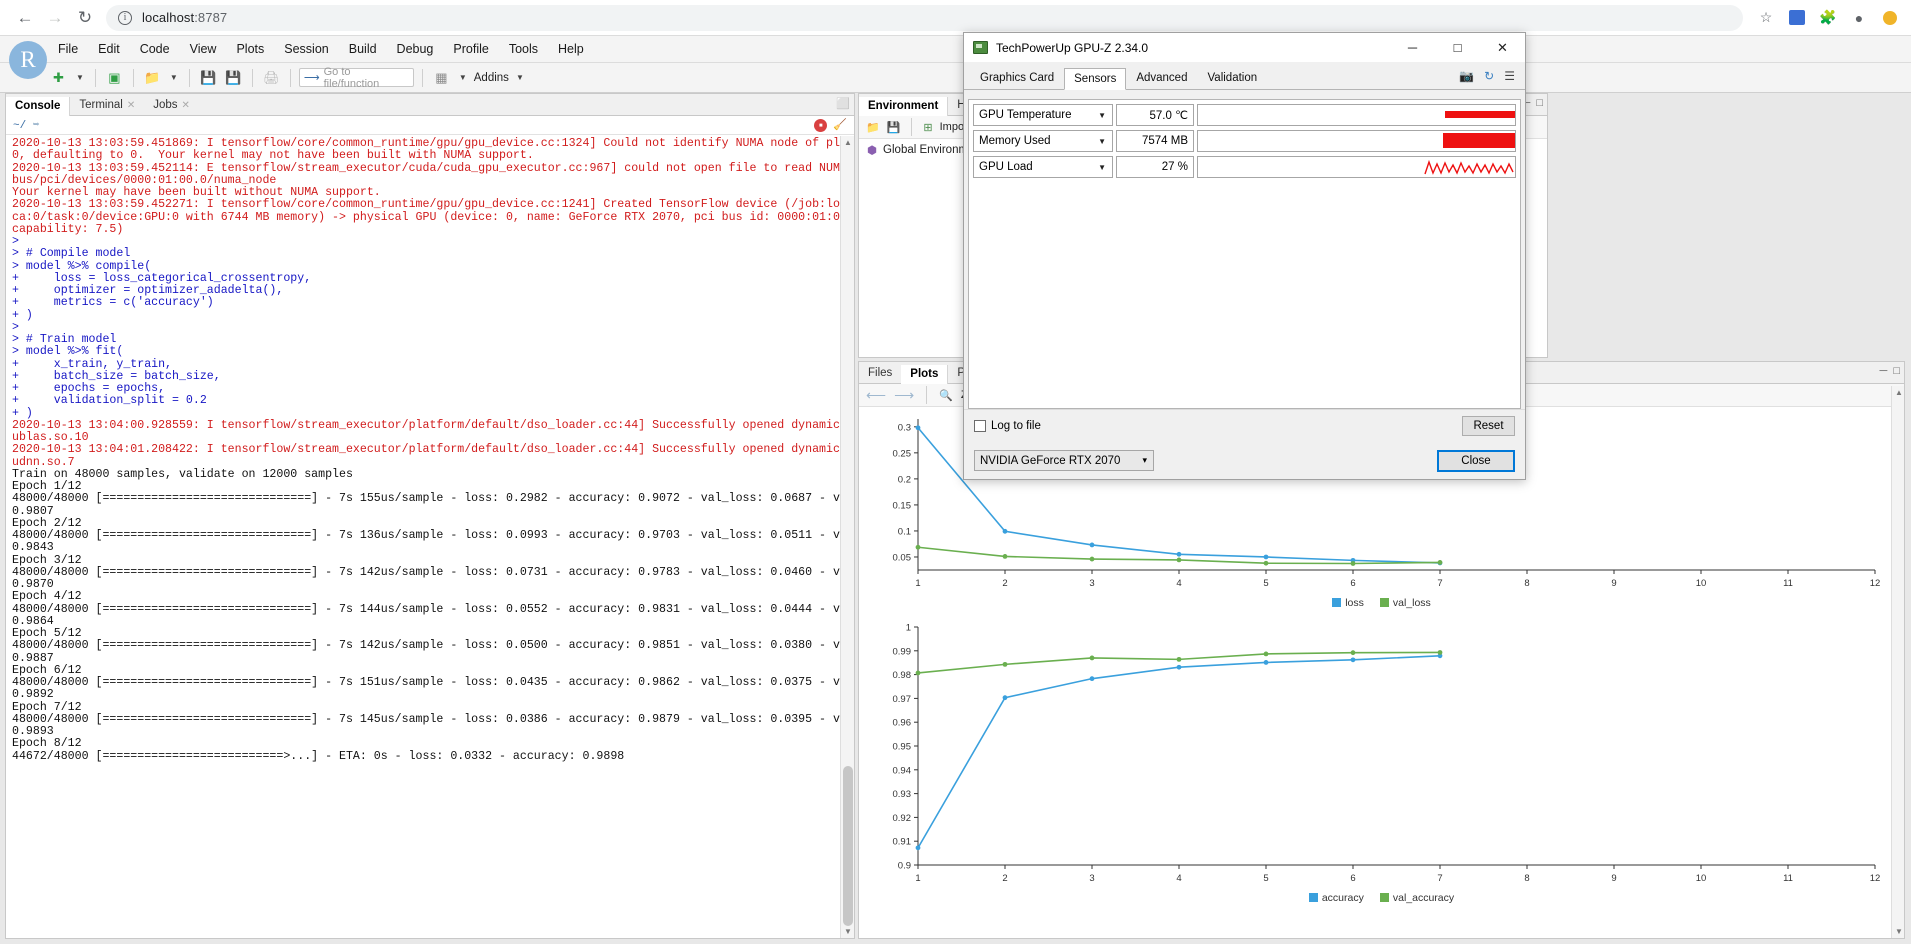 The image size is (1911, 944). Describe the element at coordinates (33, 548) in the screenshot. I see `console-line: 0.9843` at that location.